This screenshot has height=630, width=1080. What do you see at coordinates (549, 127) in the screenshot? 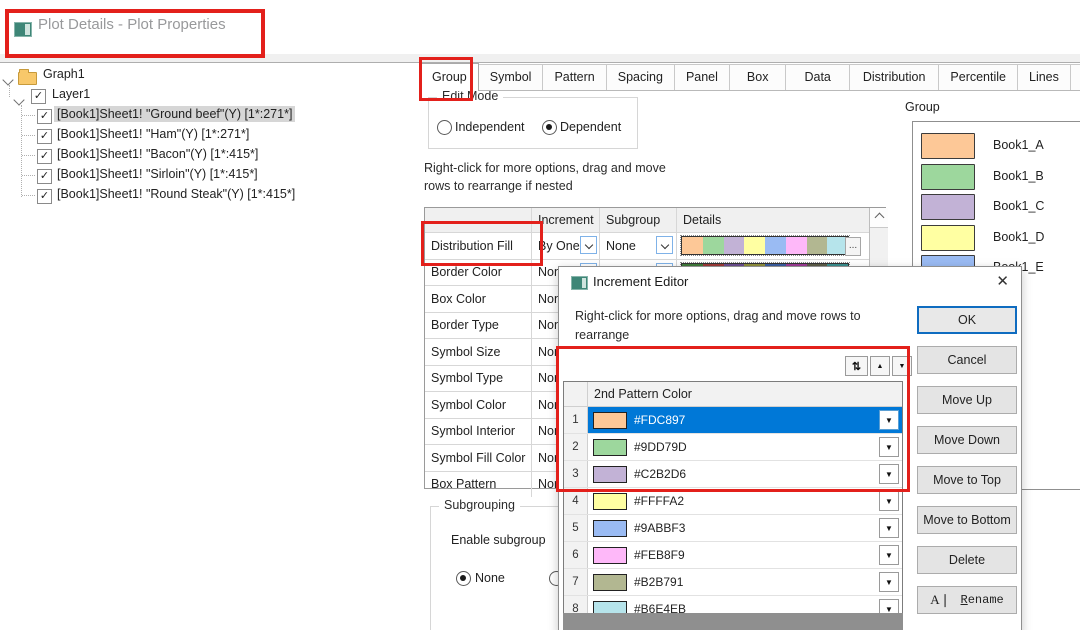
I see `edit-mode-radio-dependent` at bounding box center [549, 127].